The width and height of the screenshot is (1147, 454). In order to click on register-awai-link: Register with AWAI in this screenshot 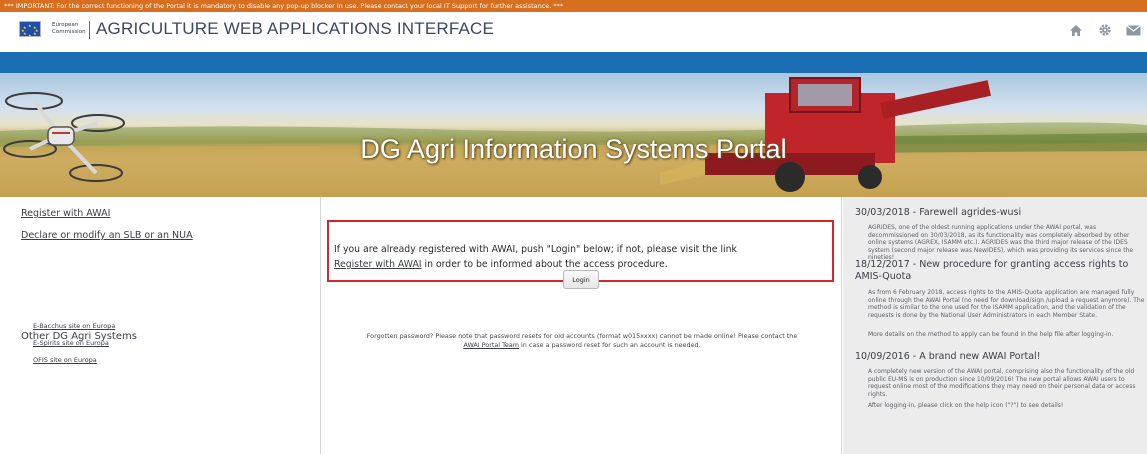, I will do `click(65, 213)`.